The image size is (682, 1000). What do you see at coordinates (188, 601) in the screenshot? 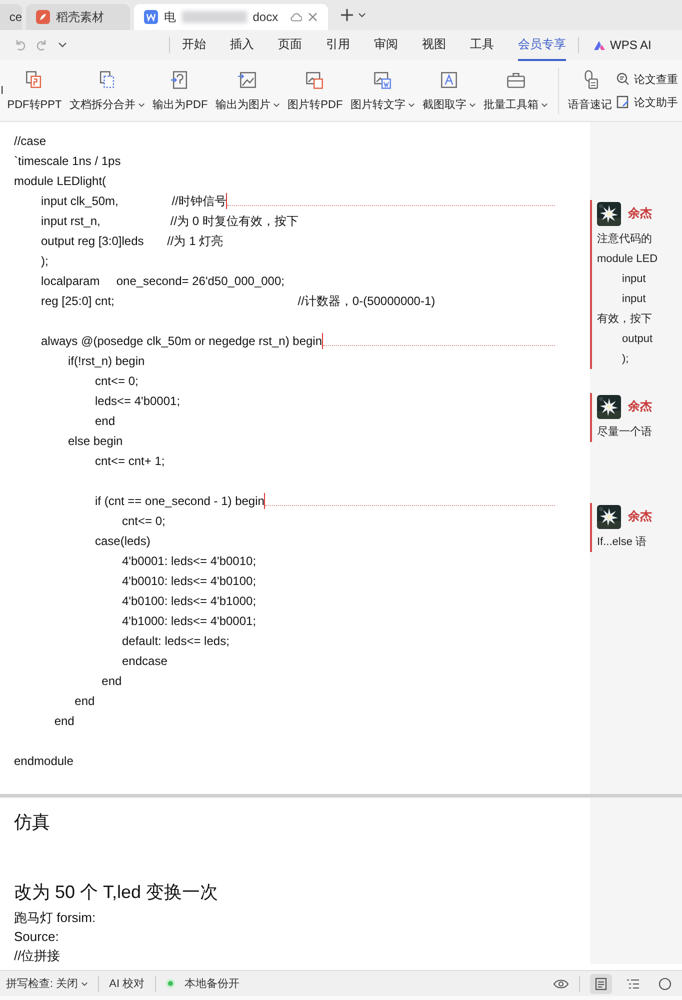
I see `code-line: 4'b0100: leds<= 4'b1000;` at bounding box center [188, 601].